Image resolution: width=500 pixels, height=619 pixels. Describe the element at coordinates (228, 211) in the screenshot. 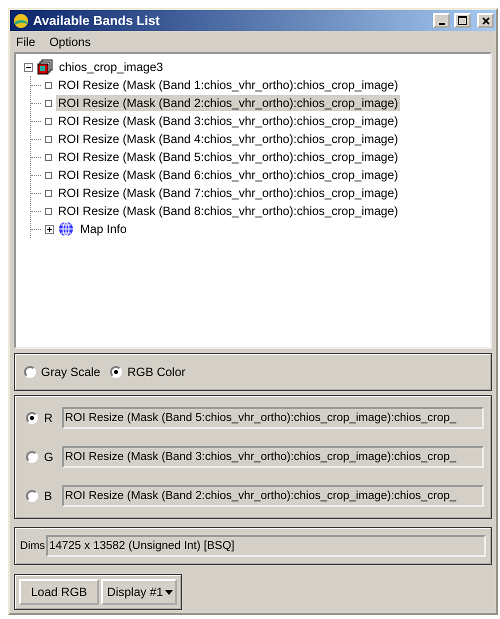

I see `tree-item: ROI Resize (Mask (Band 8:chios_vhr_ortho):chios_crop_image)` at that location.